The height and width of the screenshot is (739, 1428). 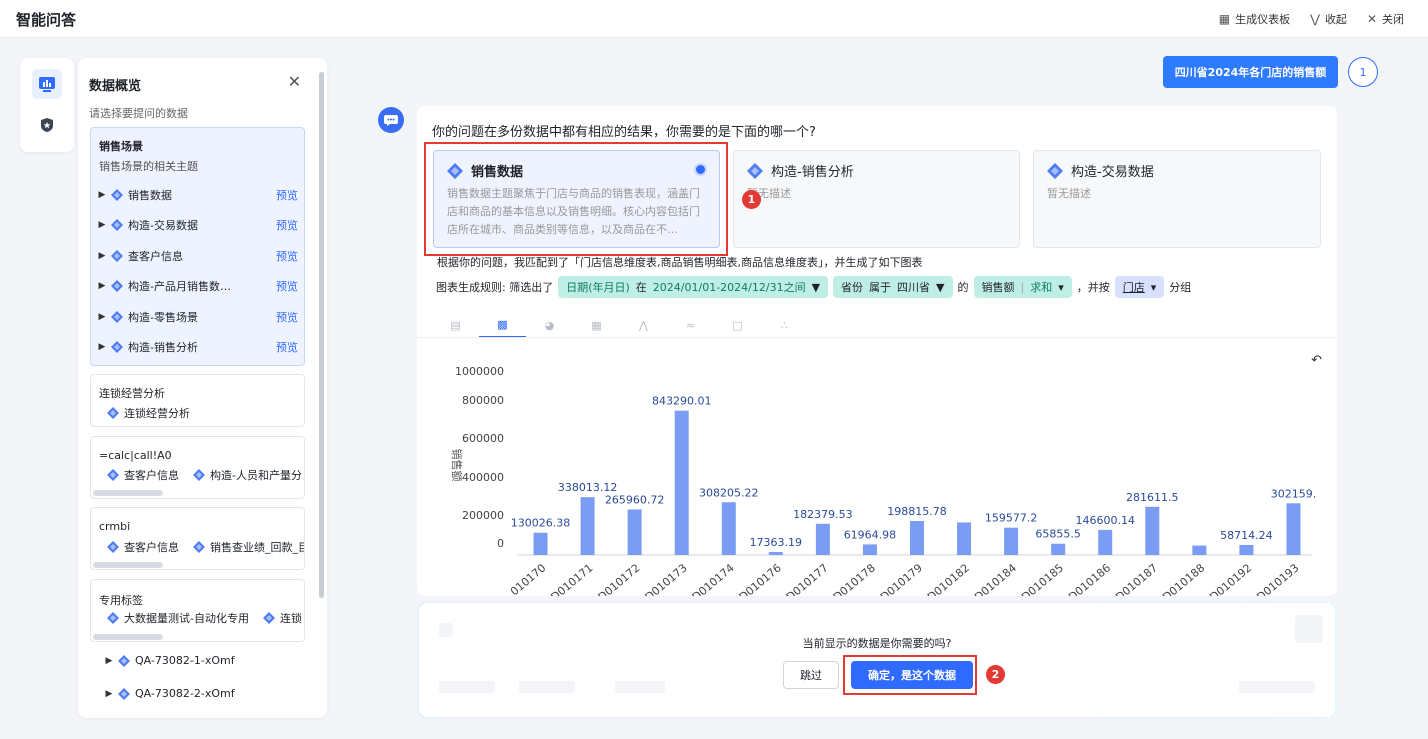 I want to click on tab-table: ▤, so click(x=455, y=325).